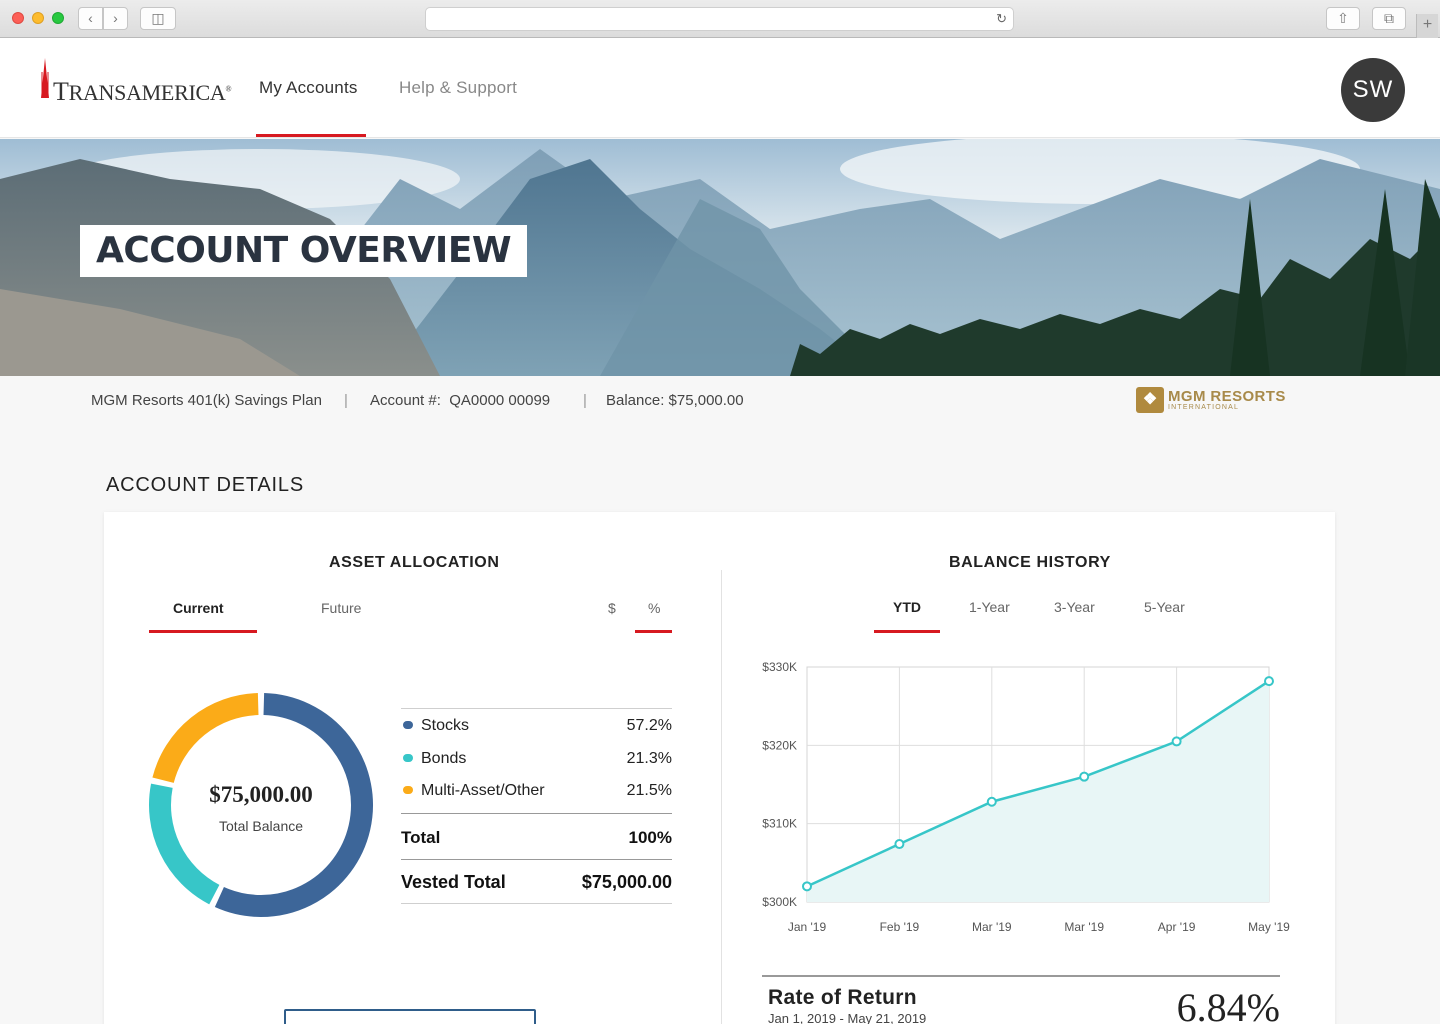 Image resolution: width=1440 pixels, height=1024 pixels. Describe the element at coordinates (842, 997) in the screenshot. I see `rate-of-return-title: Rate of Return` at that location.